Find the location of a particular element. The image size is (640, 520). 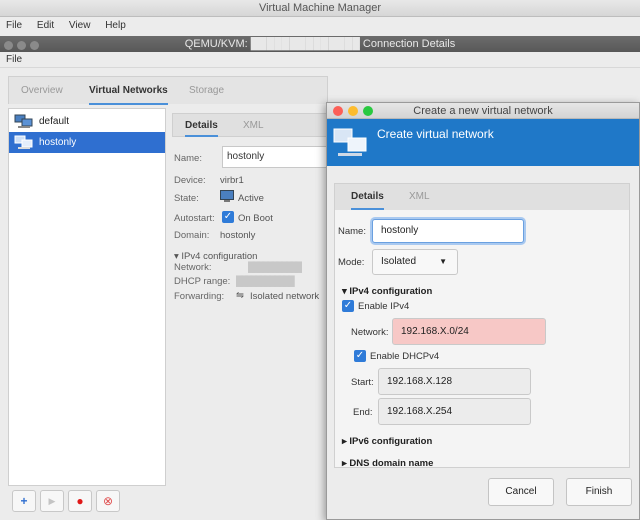

delete-network-button: ⊗ is located at coordinates (108, 501).